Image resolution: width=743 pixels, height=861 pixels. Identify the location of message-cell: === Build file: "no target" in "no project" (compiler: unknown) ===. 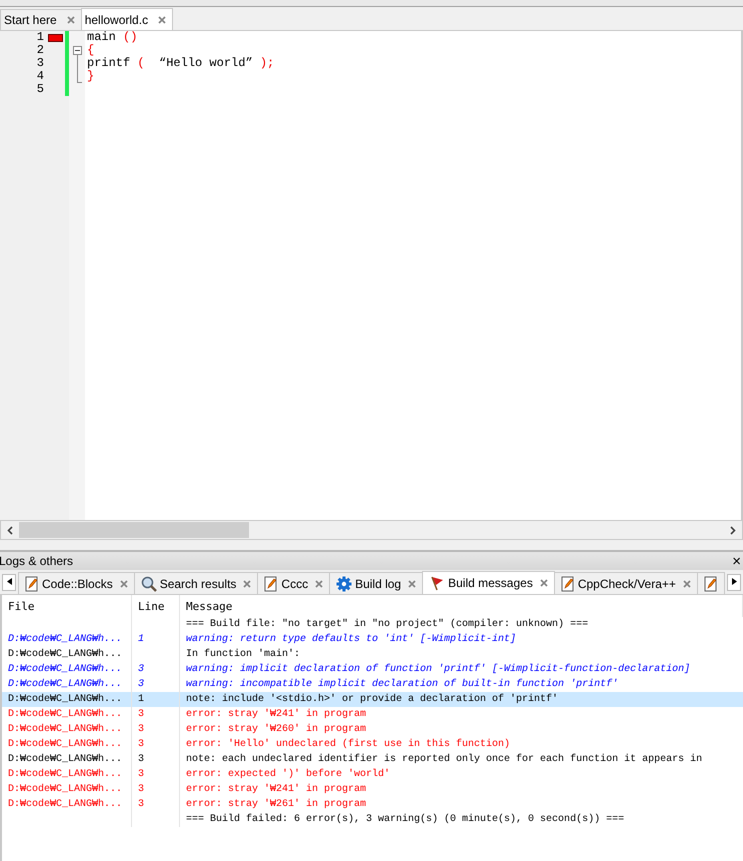
(387, 624).